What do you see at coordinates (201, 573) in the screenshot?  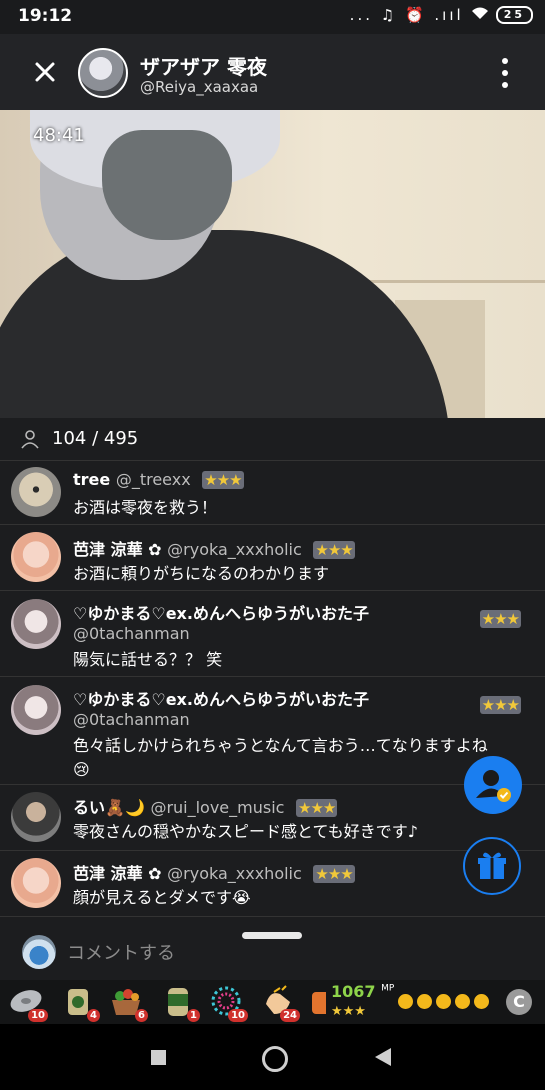 I see `comment-text: お酒に頼りがちになるのわかります` at bounding box center [201, 573].